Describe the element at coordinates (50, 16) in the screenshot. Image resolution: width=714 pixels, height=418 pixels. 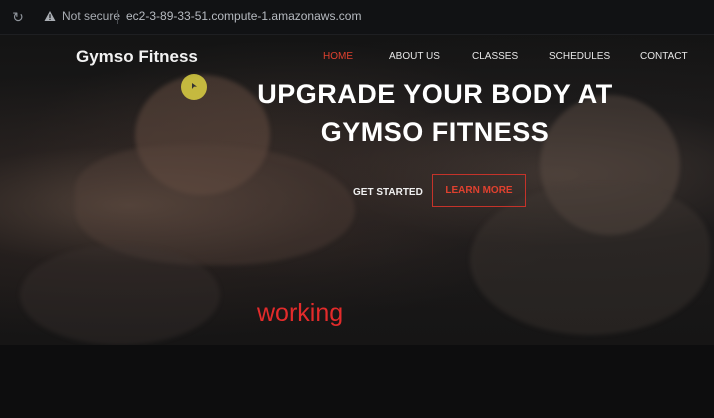
I see `warning-icon` at that location.